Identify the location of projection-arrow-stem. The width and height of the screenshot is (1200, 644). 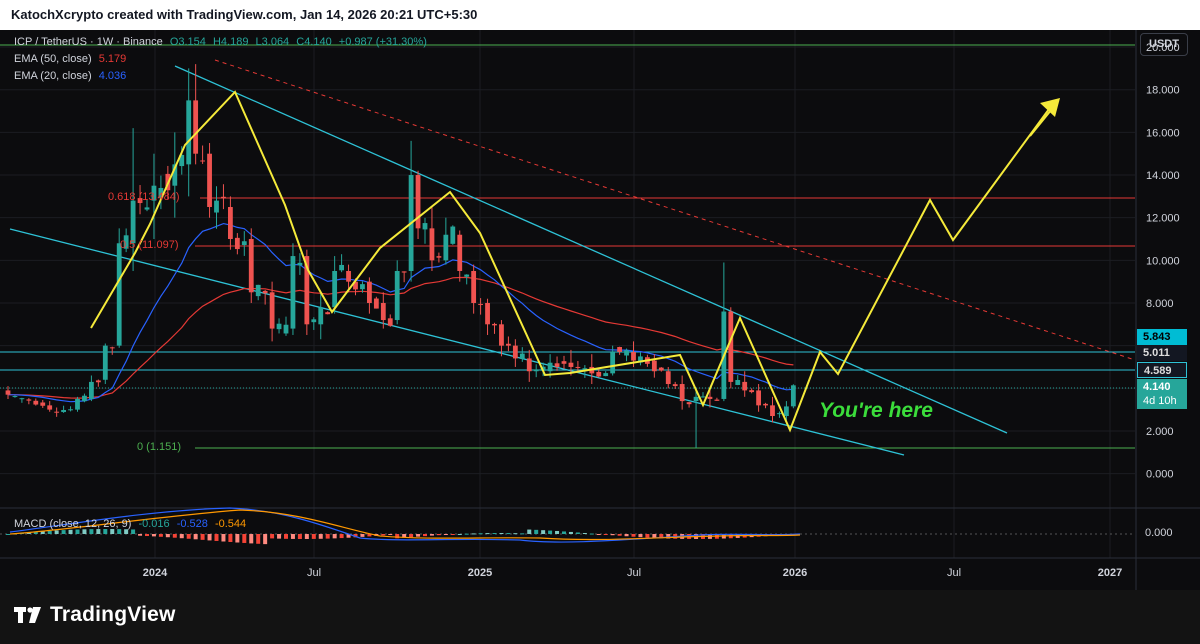
(1043, 120).